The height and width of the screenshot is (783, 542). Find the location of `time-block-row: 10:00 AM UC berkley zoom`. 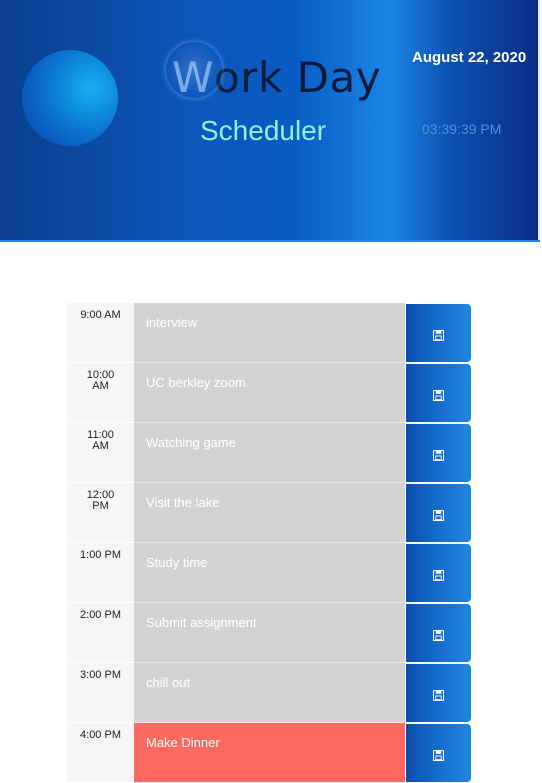

time-block-row: 10:00 AM UC berkley zoom is located at coordinates (269, 393).